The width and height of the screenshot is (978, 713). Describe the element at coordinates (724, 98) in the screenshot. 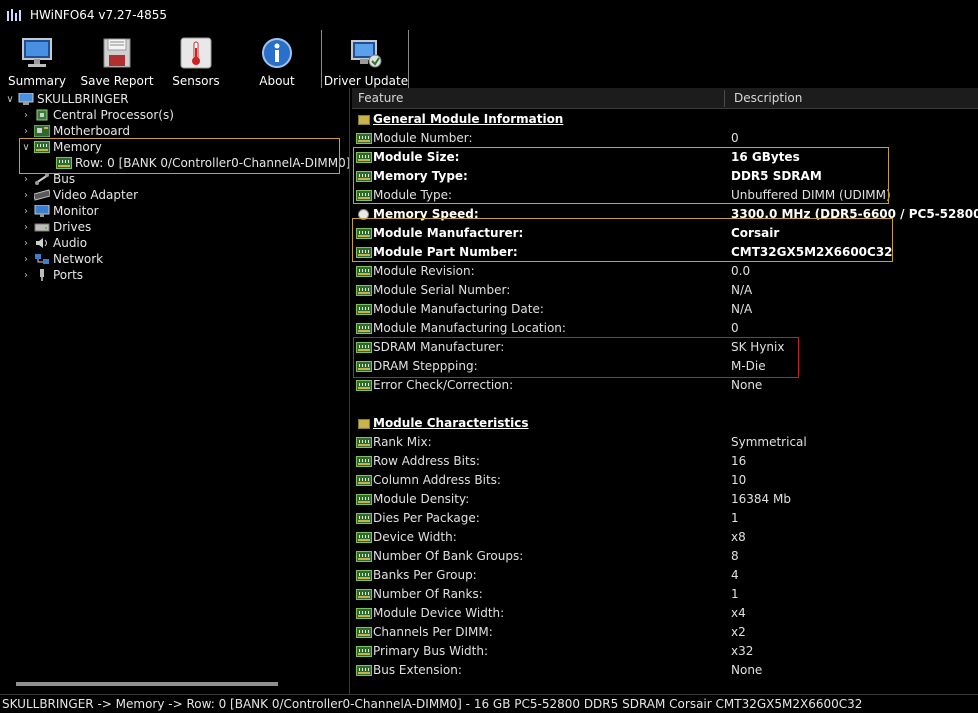

I see `column-separator` at that location.